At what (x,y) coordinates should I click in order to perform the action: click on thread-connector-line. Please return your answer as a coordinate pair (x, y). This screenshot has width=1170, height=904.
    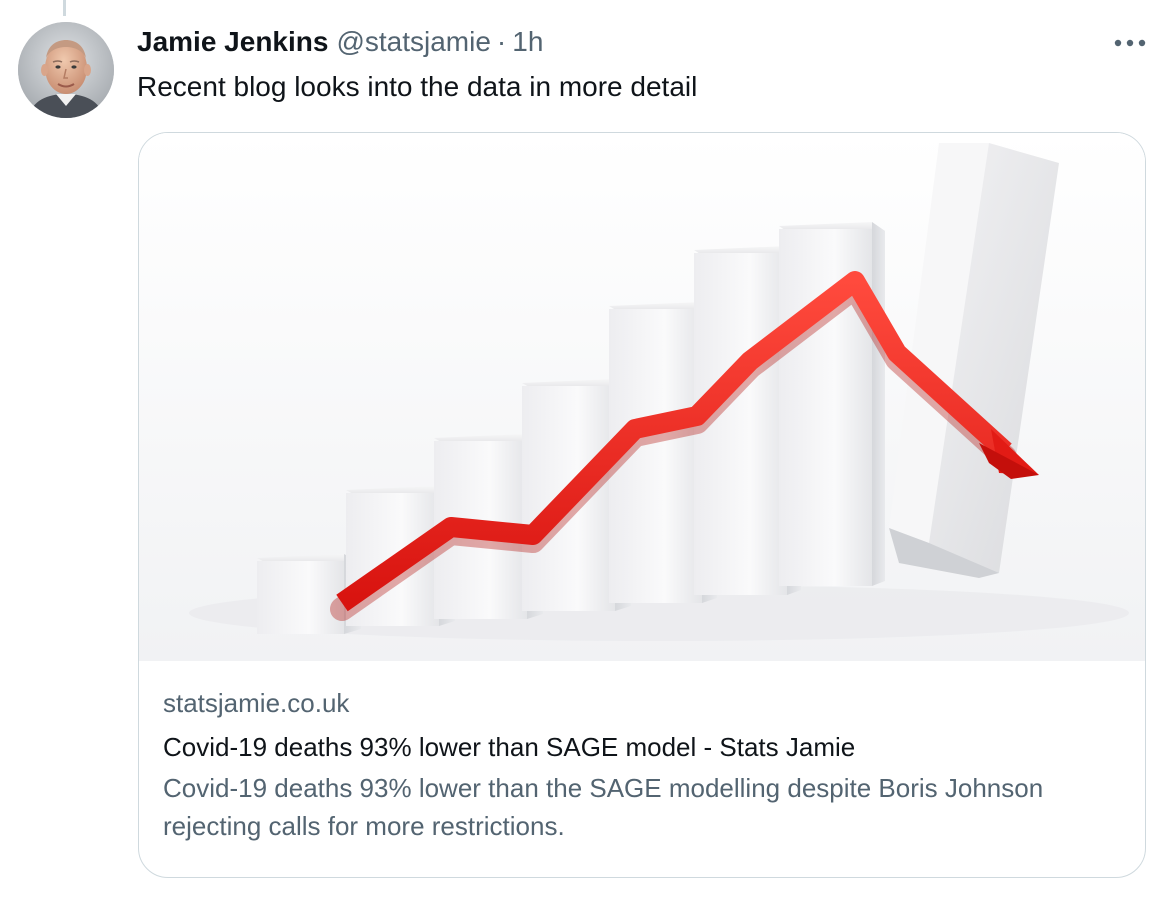
    Looking at the image, I should click on (64, 8).